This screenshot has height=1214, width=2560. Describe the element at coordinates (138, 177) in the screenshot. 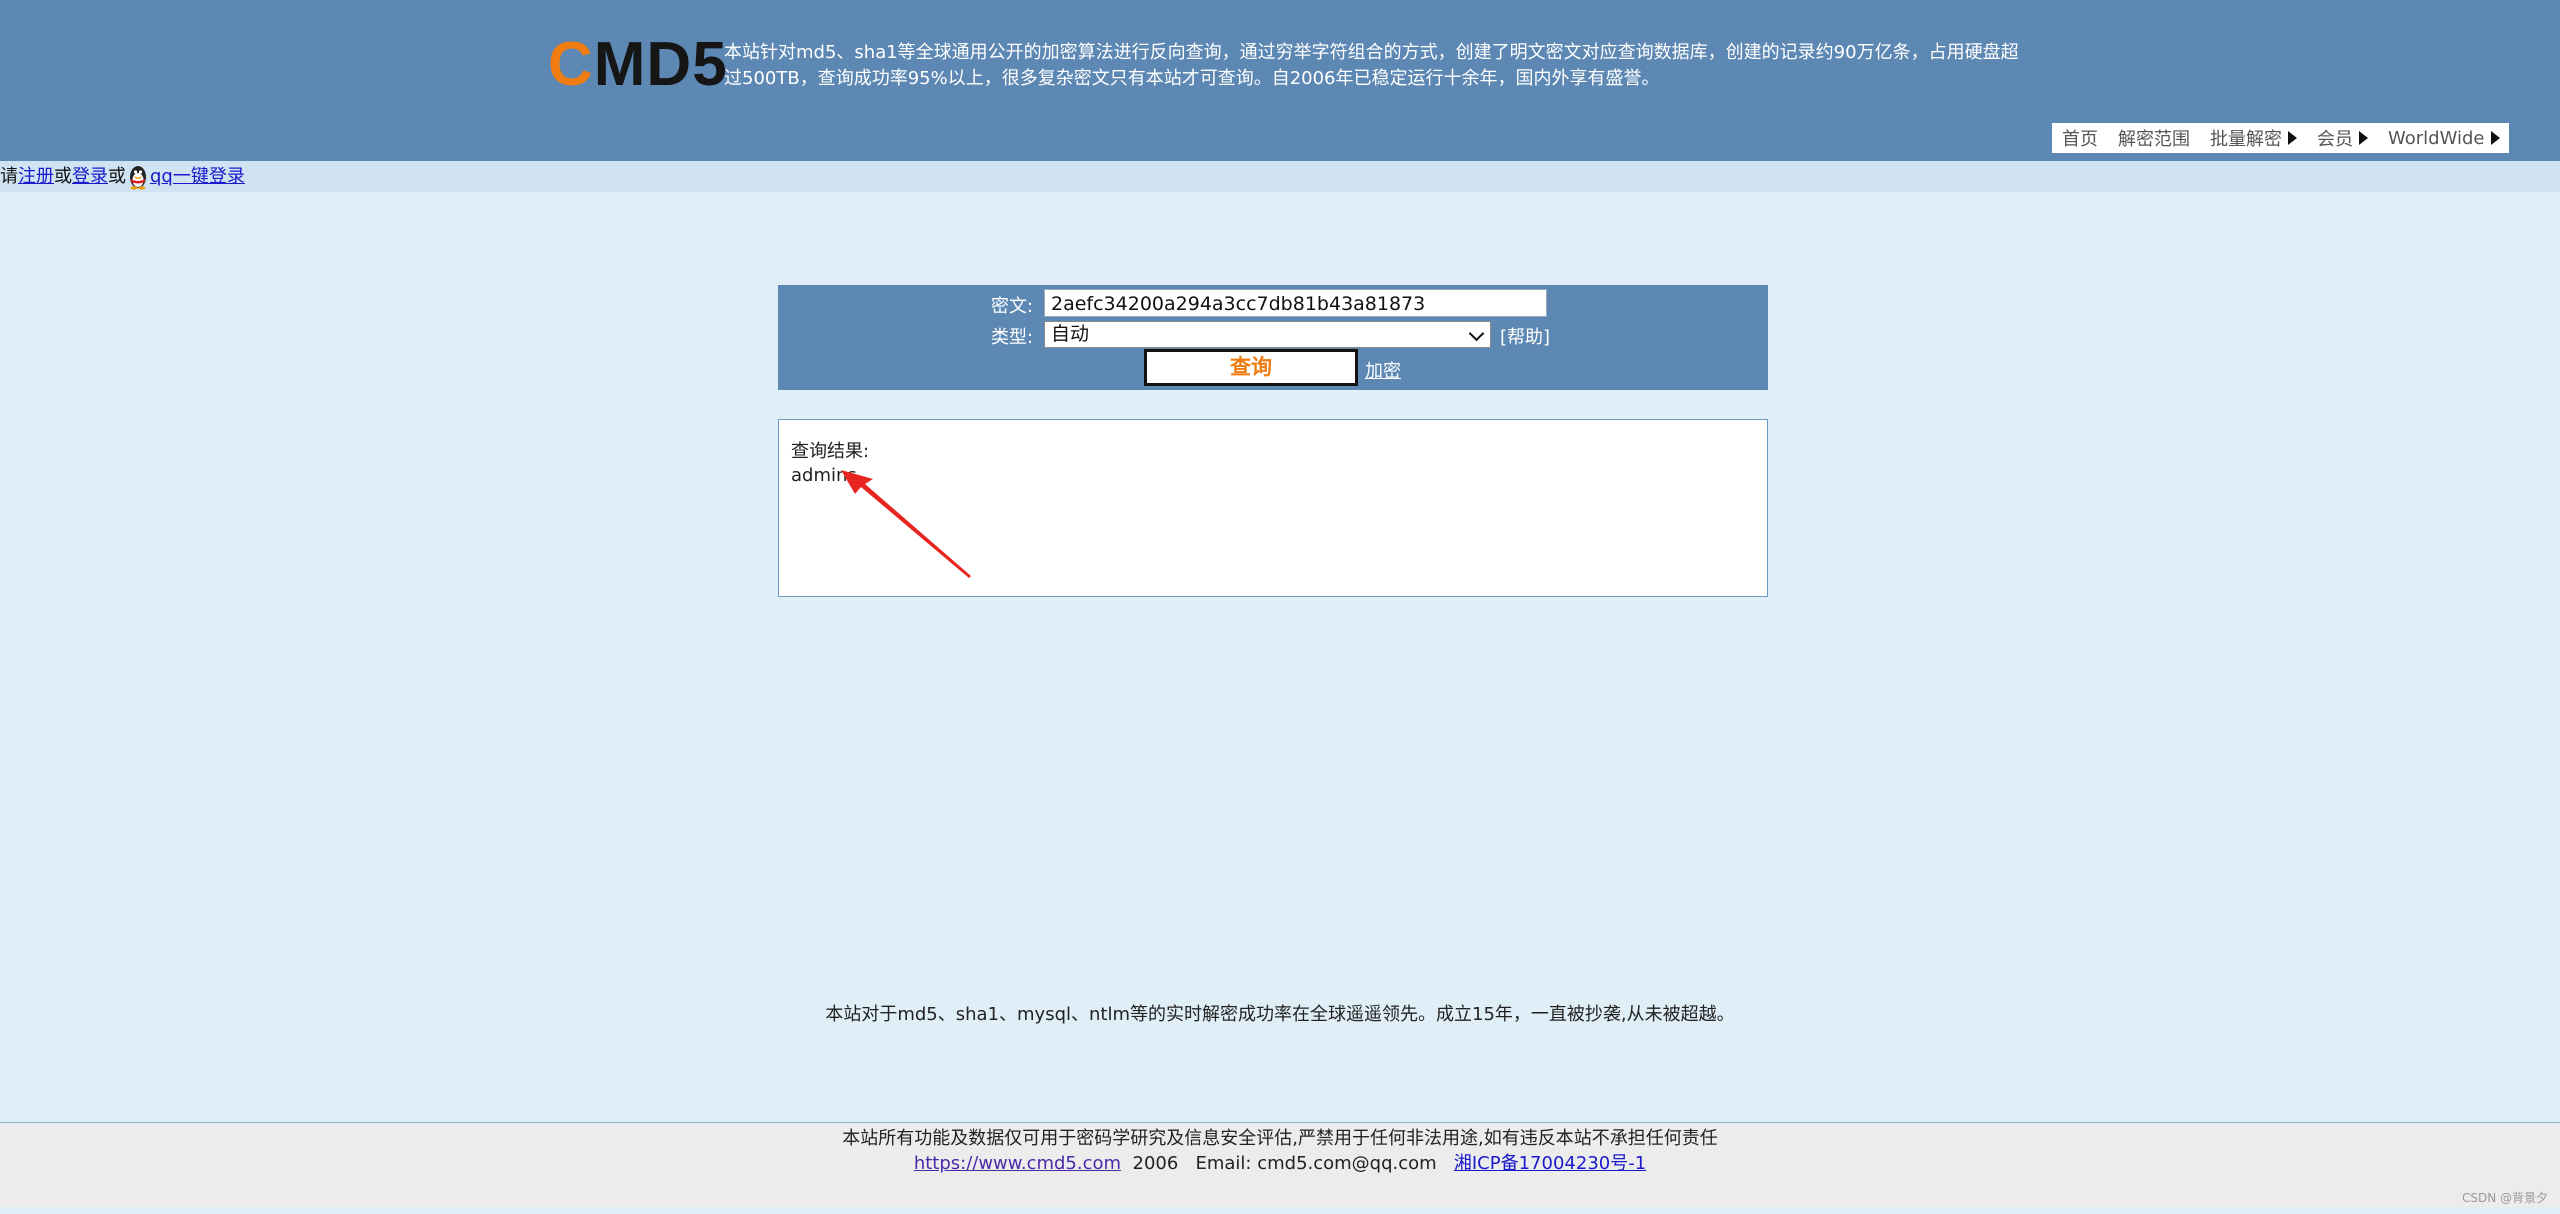

I see `qq-penguin-icon` at that location.